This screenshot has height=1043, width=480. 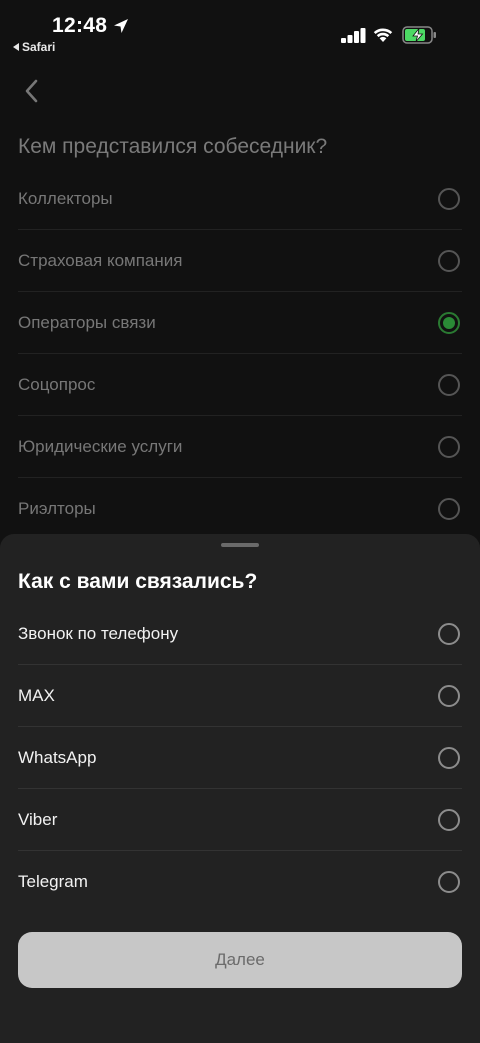 What do you see at coordinates (240, 323) in the screenshot?
I see `option-telecom-operators: Операторы связи` at bounding box center [240, 323].